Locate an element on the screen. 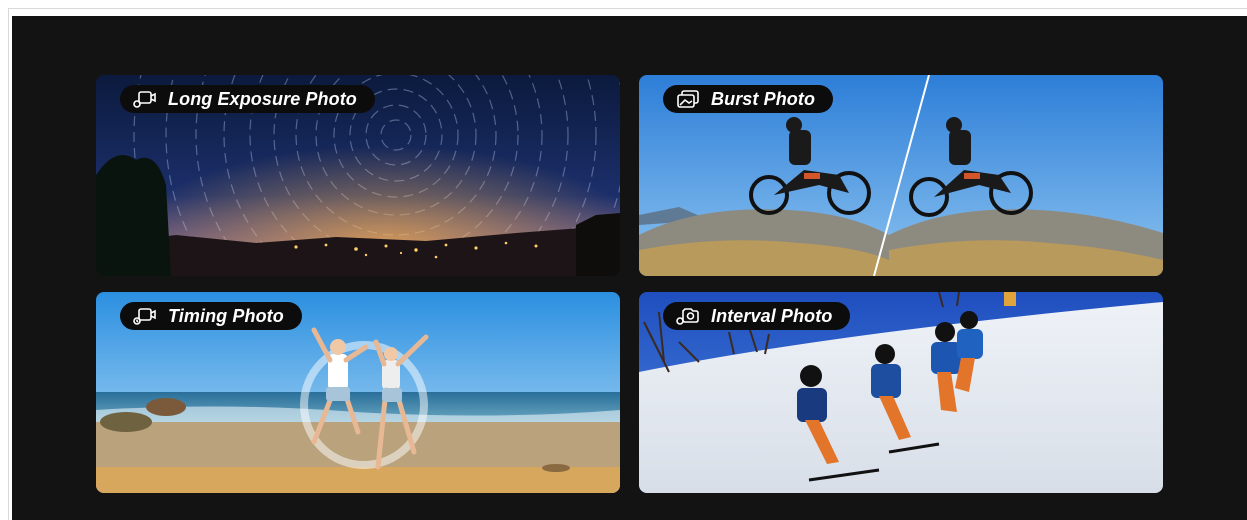  interval-camera-icon is located at coordinates (688, 316).